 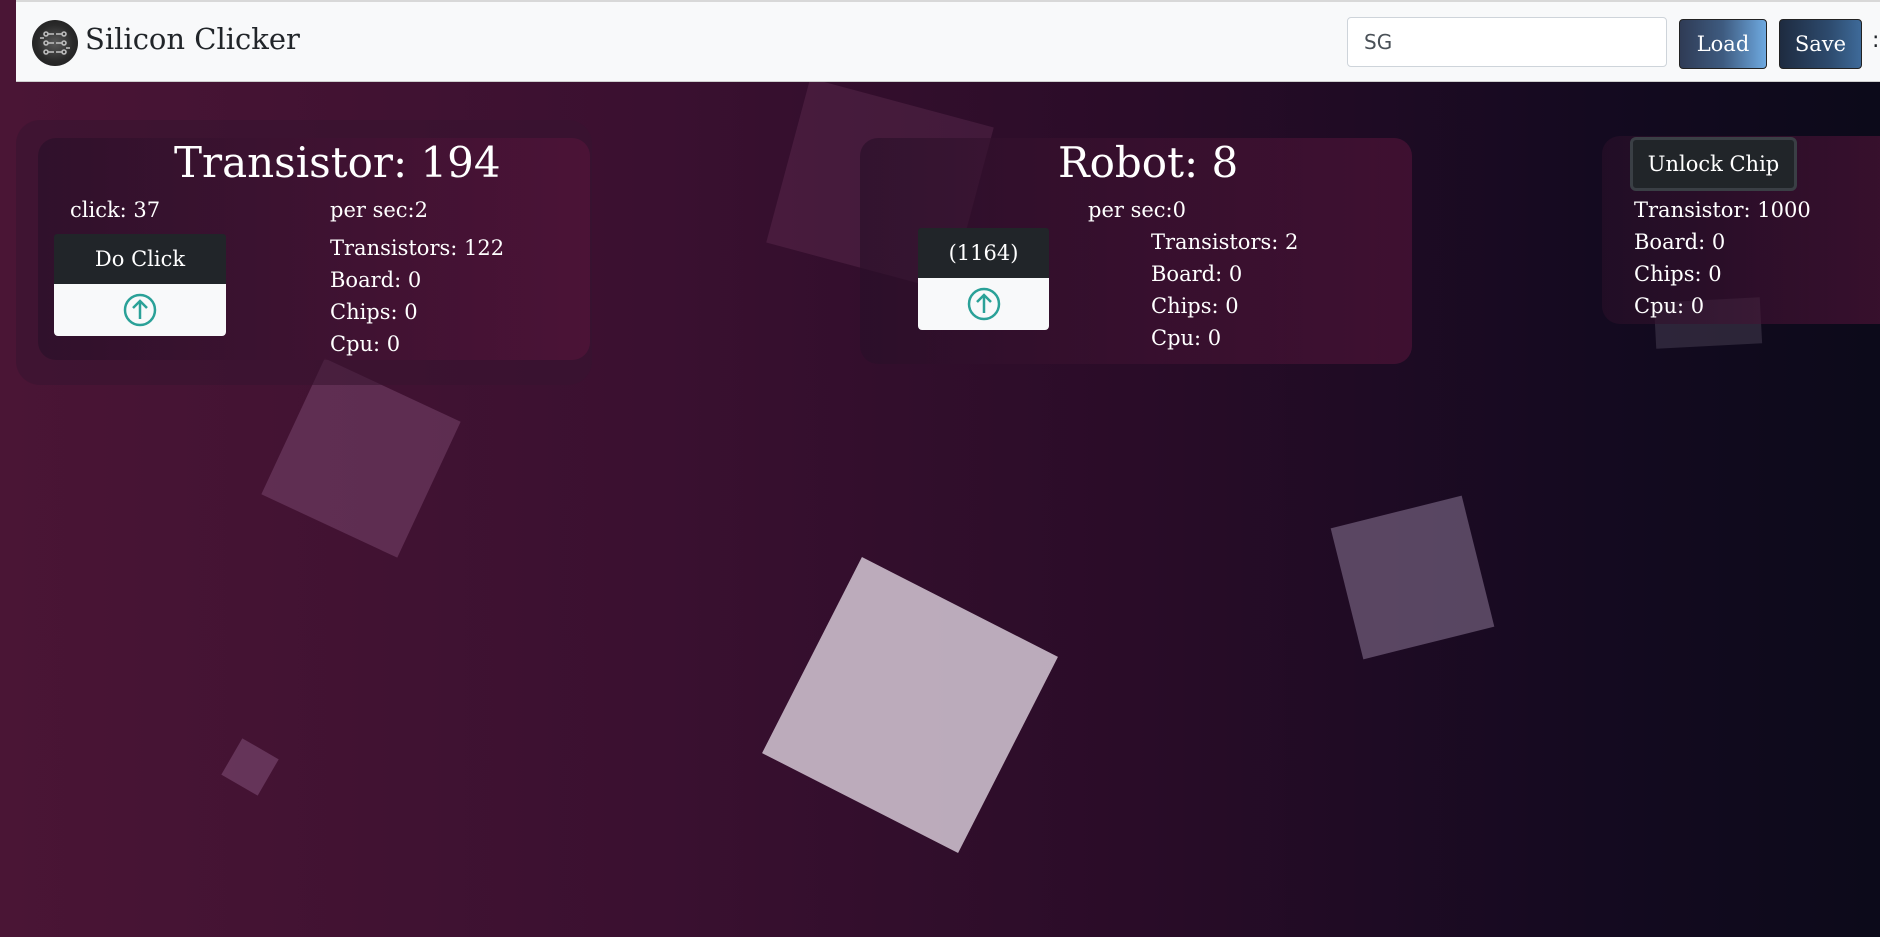 What do you see at coordinates (417, 248) in the screenshot?
I see `transistor-cost-transistors: Transistors: 122` at bounding box center [417, 248].